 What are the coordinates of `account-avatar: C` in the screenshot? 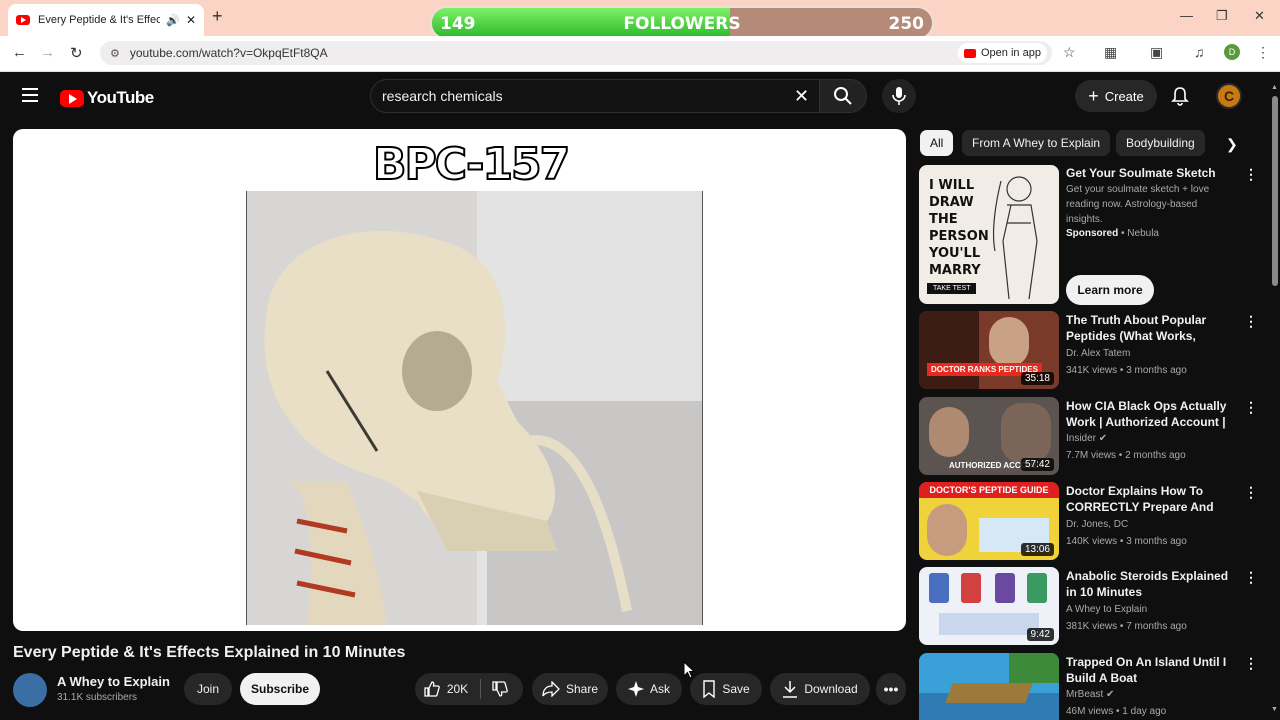 It's located at (1229, 96).